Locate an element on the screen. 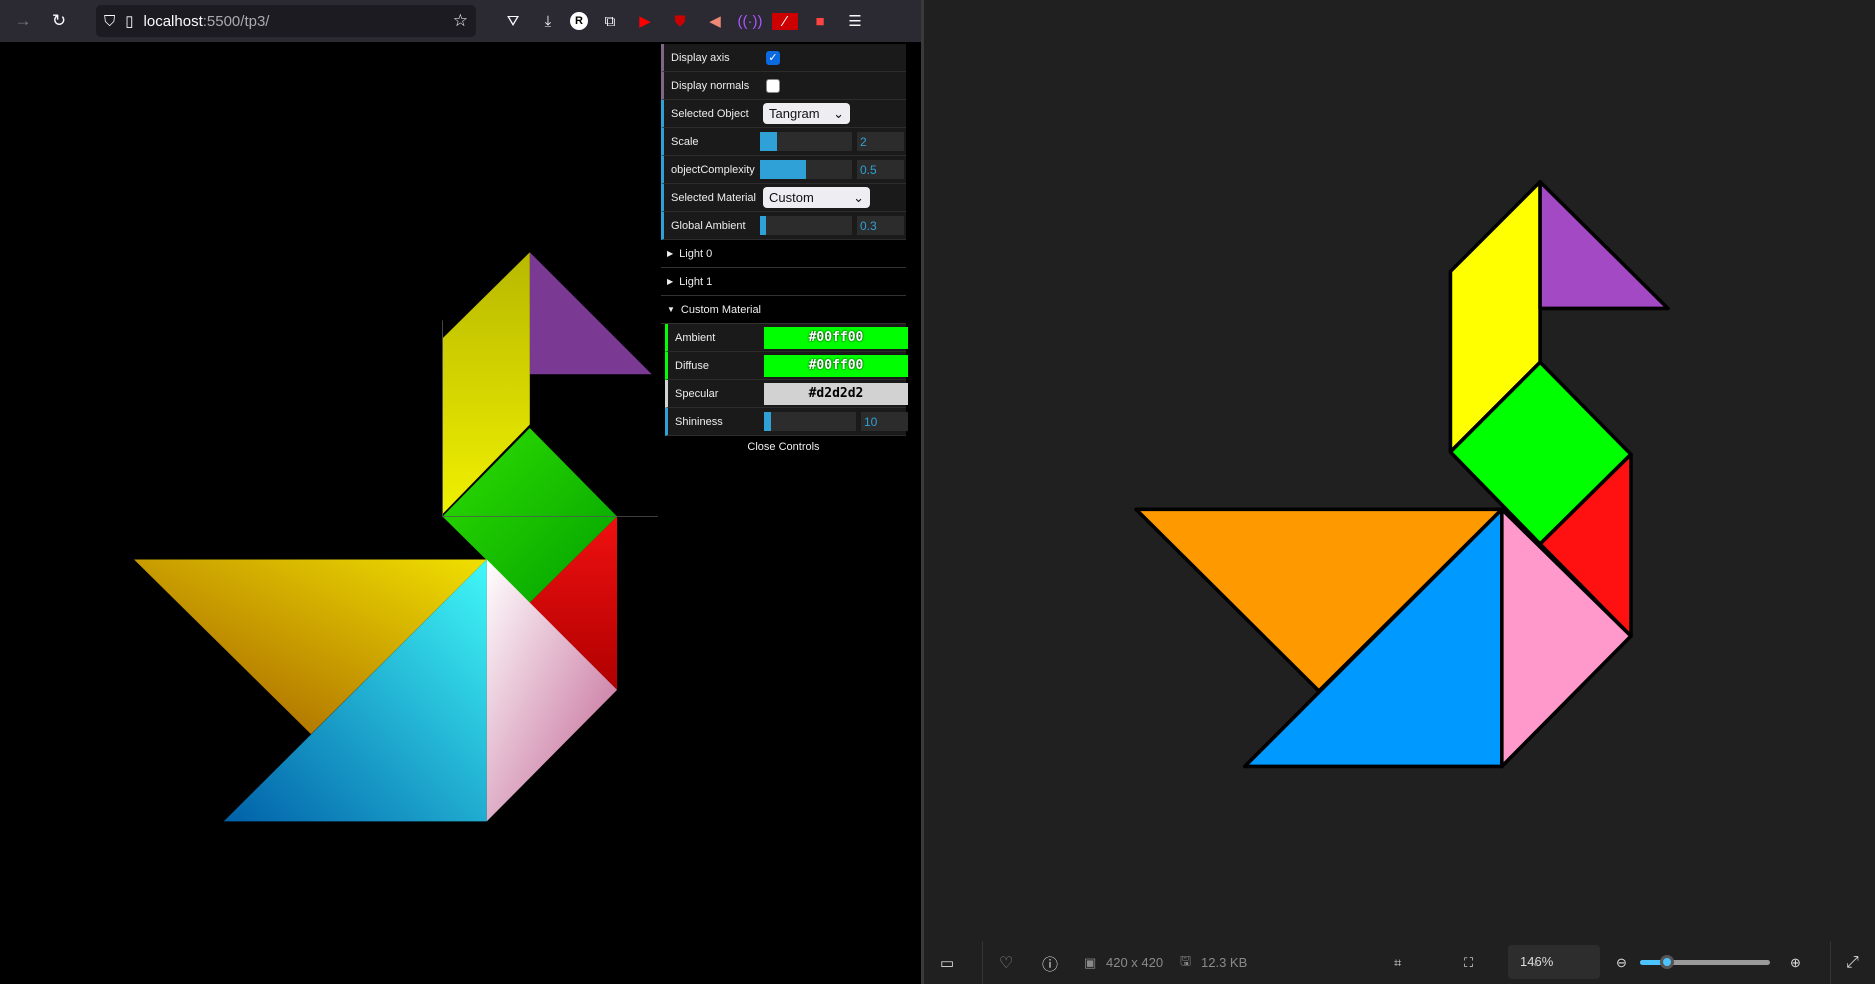  ambient-row: Ambient #00ff00 is located at coordinates (786, 338).